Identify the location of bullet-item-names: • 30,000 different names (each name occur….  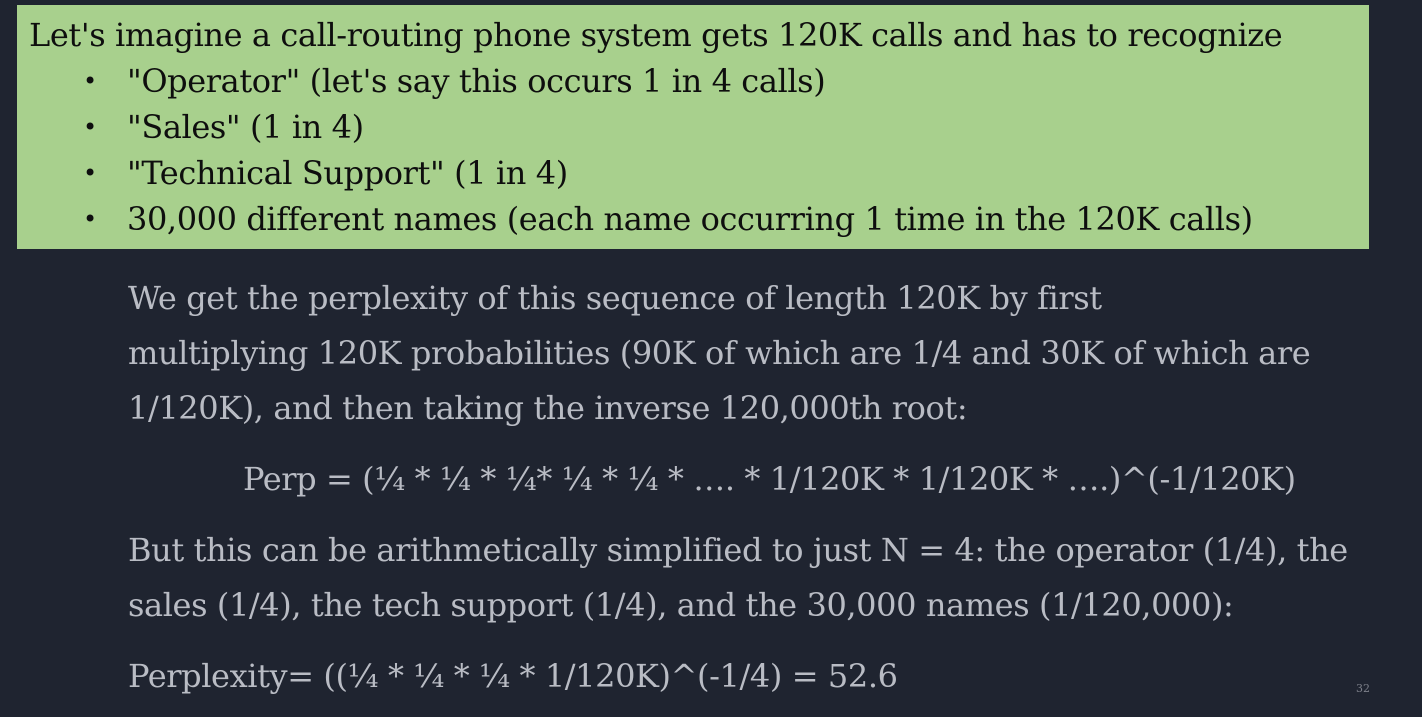
(668, 219).